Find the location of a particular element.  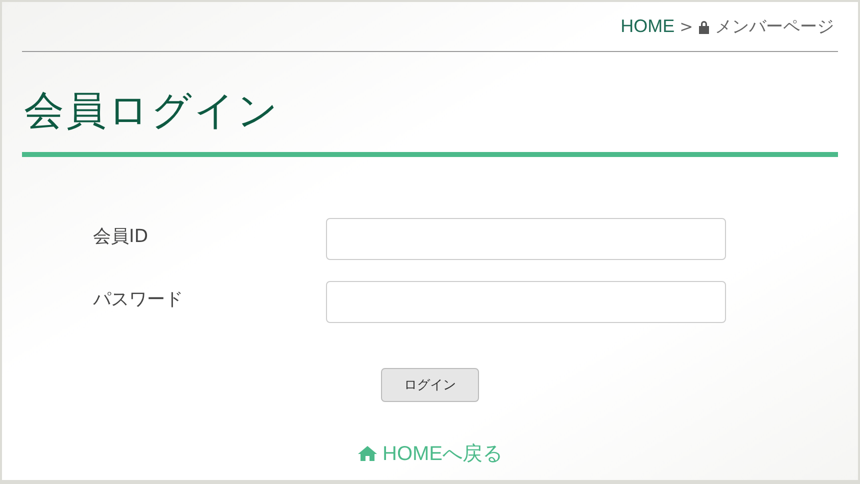

field-label: パスワード is located at coordinates (138, 299).